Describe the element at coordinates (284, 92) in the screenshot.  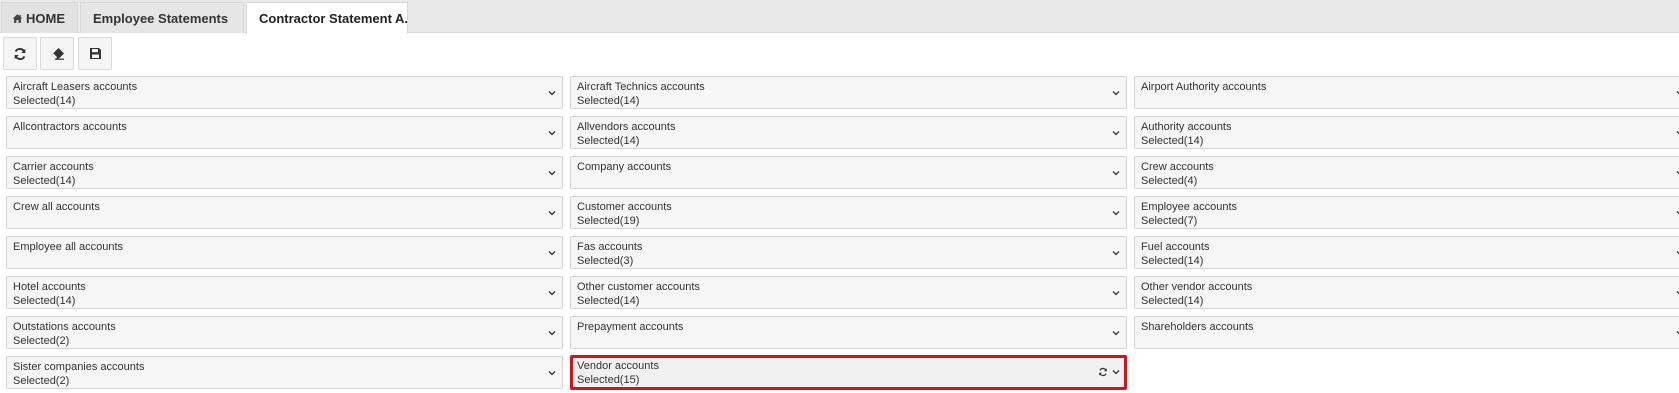
I see `aircraft-leasers-accounts-select: Aircraft Leasers accounts Selected(14)` at that location.